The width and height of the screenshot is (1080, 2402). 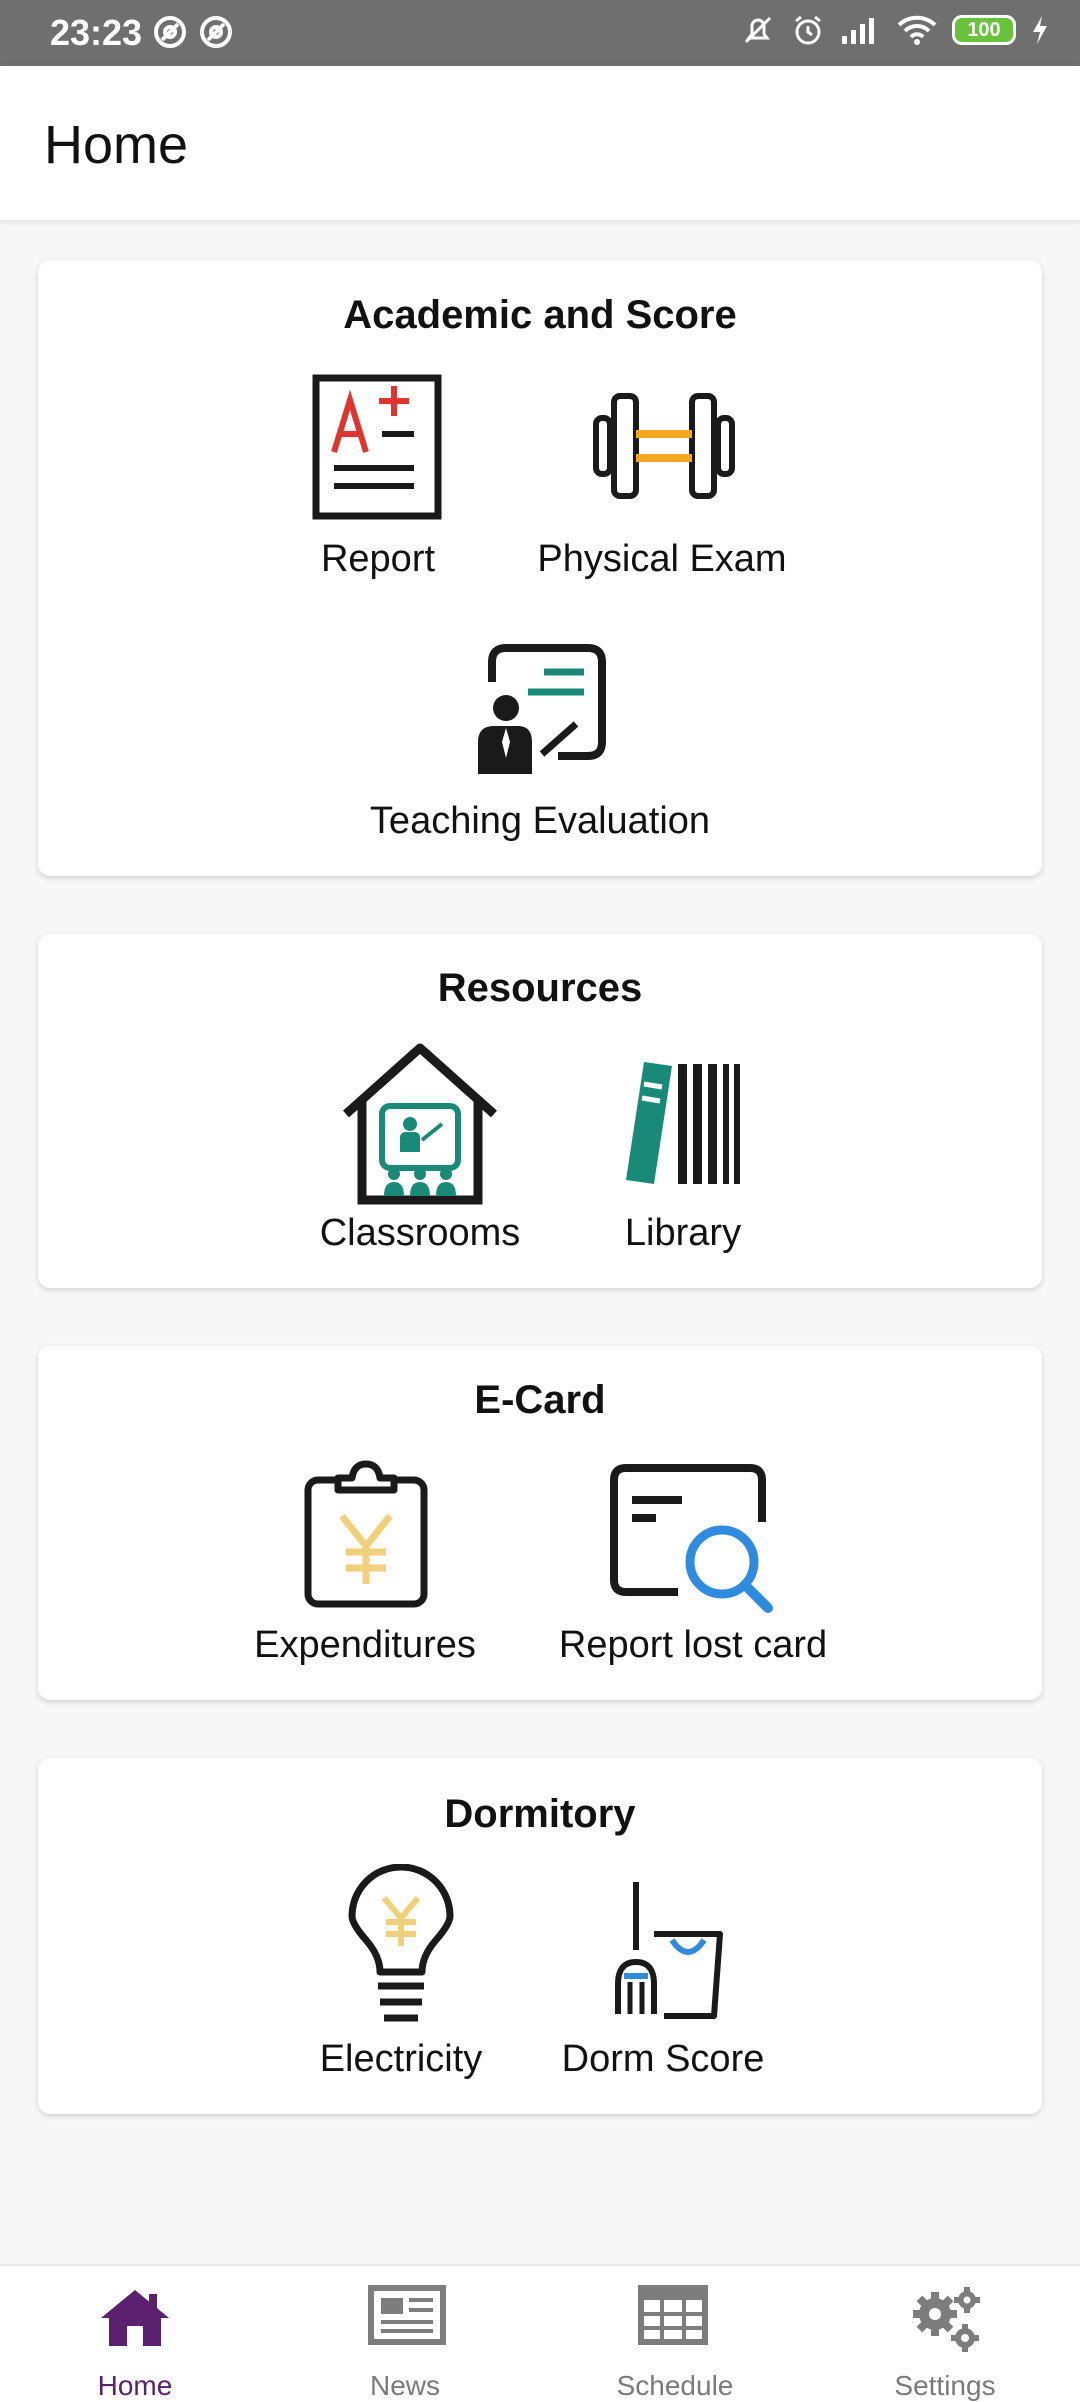 What do you see at coordinates (542, 709) in the screenshot?
I see `teacher-board-icon` at bounding box center [542, 709].